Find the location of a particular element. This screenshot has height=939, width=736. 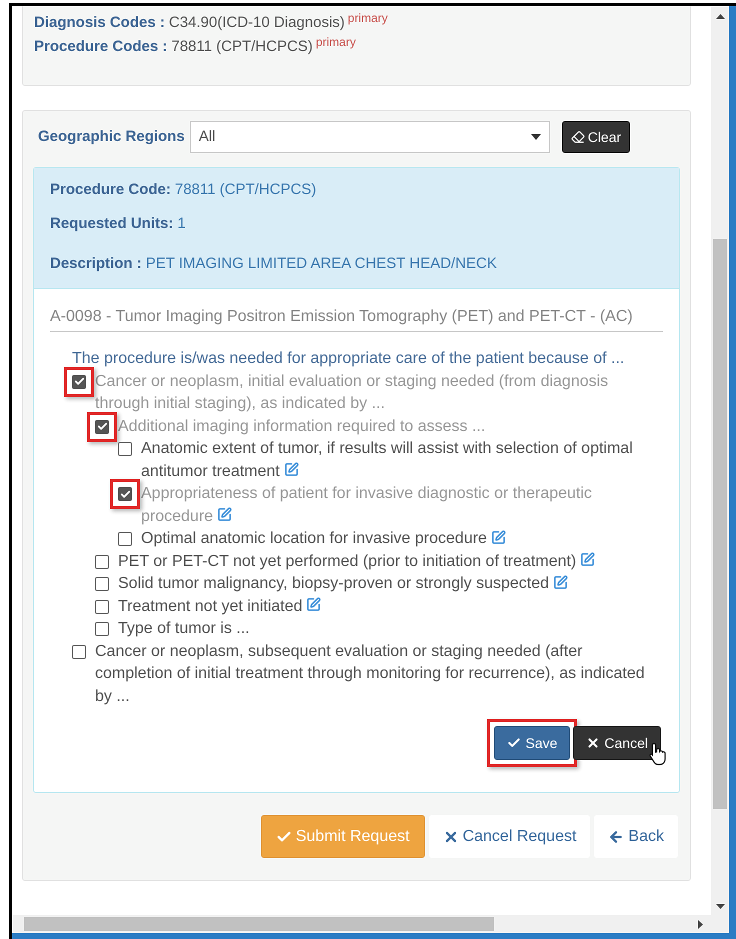

field-label: Procedure Codes : is located at coordinates (101, 47).